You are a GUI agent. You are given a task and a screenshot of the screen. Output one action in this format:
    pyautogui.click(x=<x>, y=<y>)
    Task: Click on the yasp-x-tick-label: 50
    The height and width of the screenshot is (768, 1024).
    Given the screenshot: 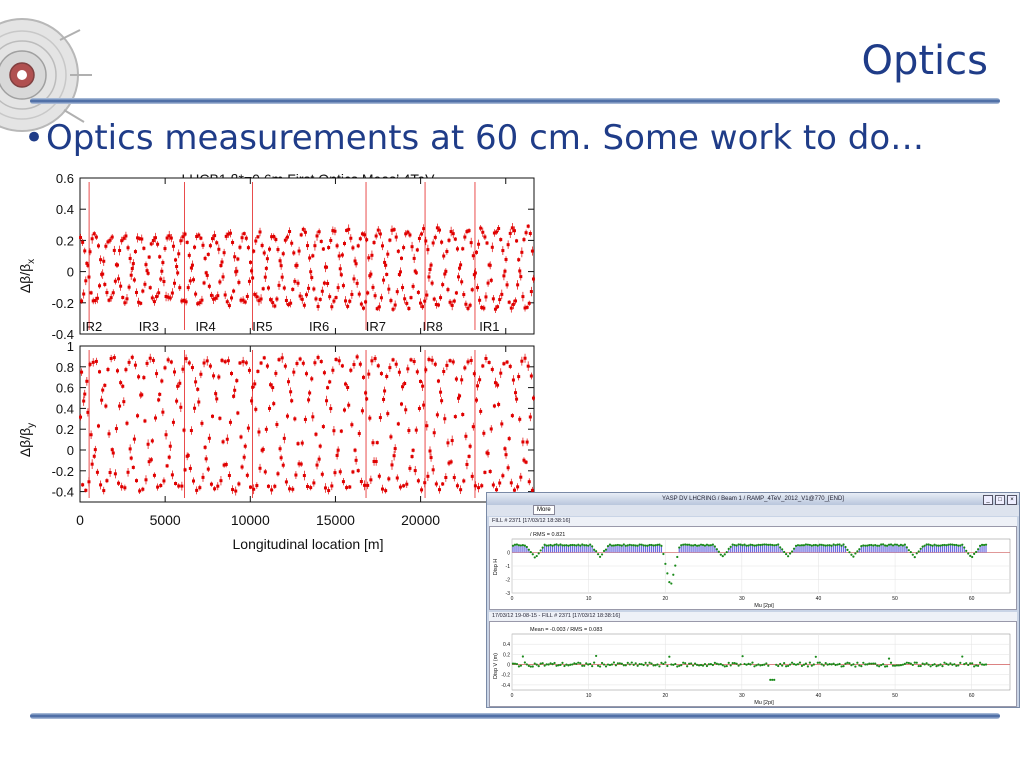 What is the action you would take?
    pyautogui.click(x=895, y=599)
    